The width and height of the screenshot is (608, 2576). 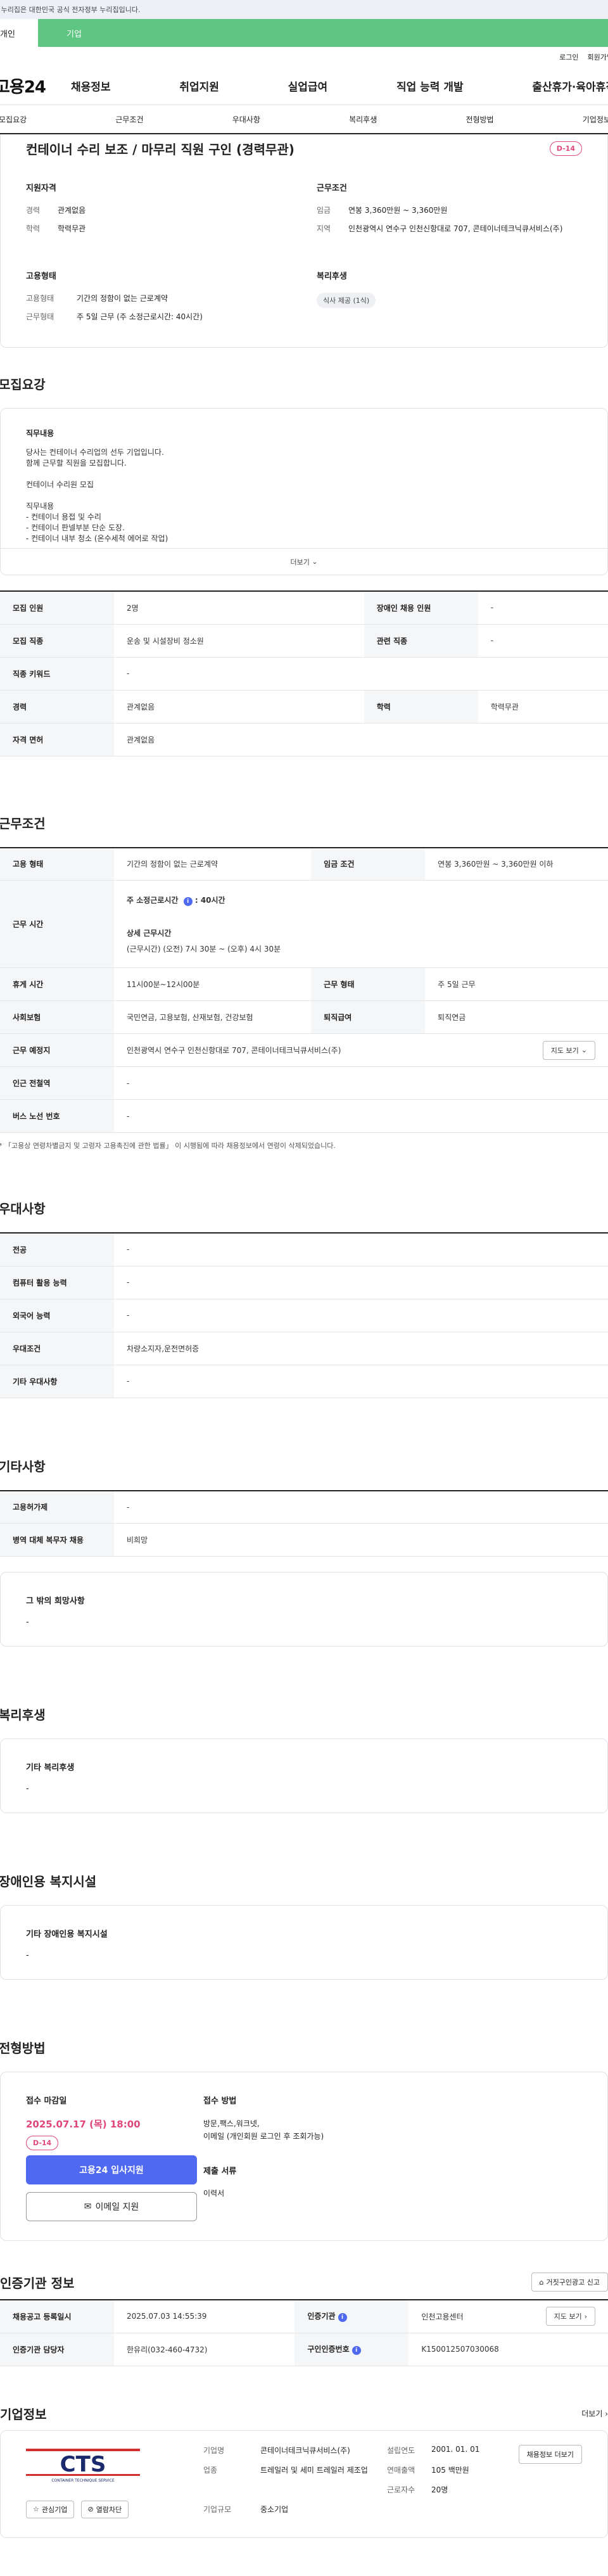 What do you see at coordinates (401, 2489) in the screenshot?
I see `employees-label: 근로자수` at bounding box center [401, 2489].